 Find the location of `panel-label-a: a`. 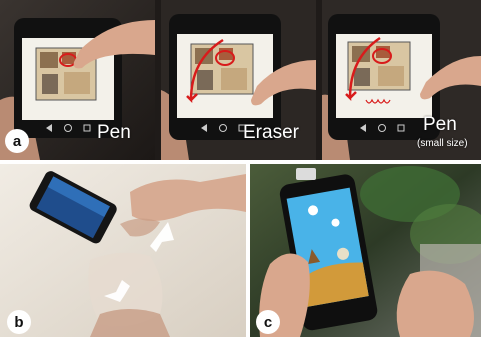

panel-label-a: a is located at coordinates (17, 141).